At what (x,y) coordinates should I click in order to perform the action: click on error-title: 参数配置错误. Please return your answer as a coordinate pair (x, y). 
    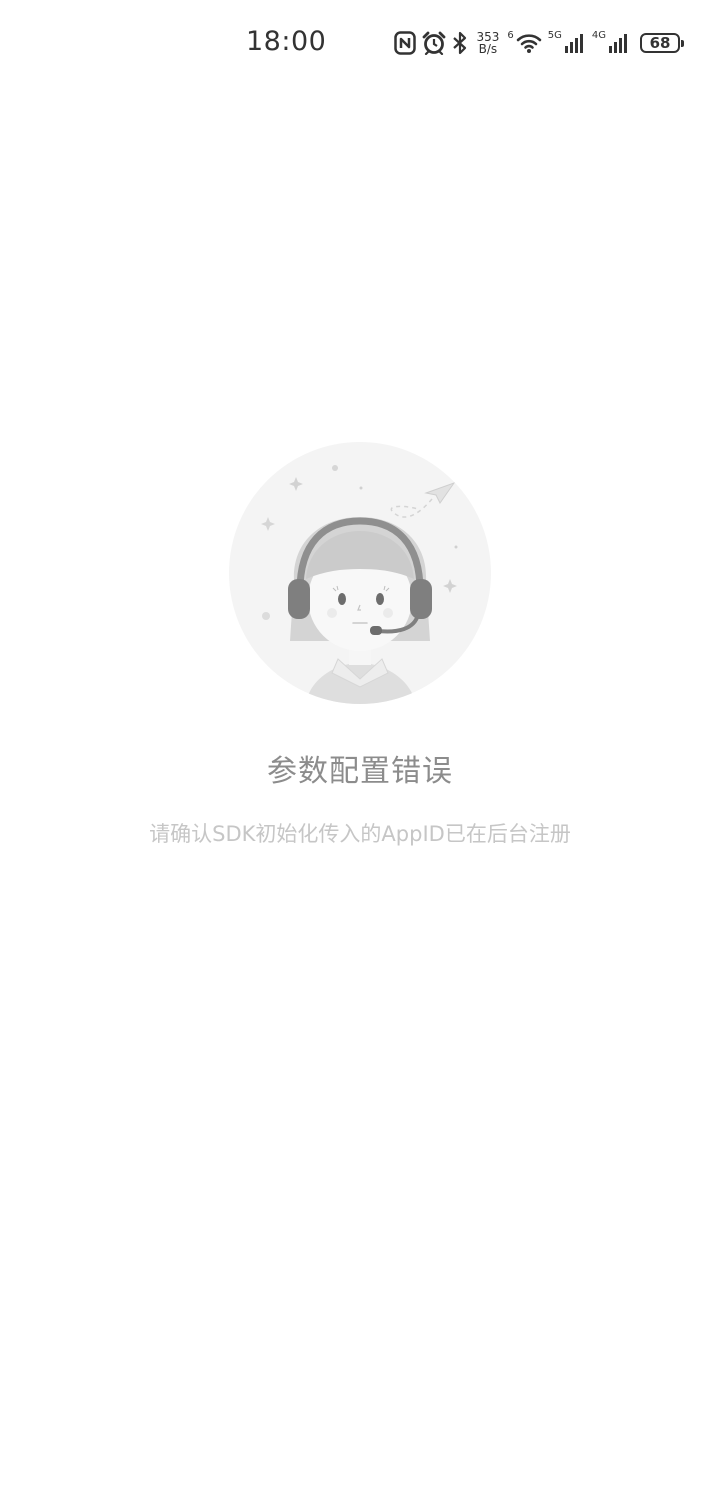
    Looking at the image, I should click on (360, 771).